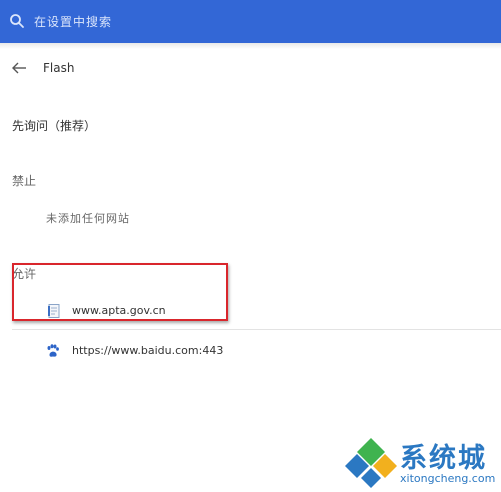  Describe the element at coordinates (256, 329) in the screenshot. I see `row-divider` at that location.